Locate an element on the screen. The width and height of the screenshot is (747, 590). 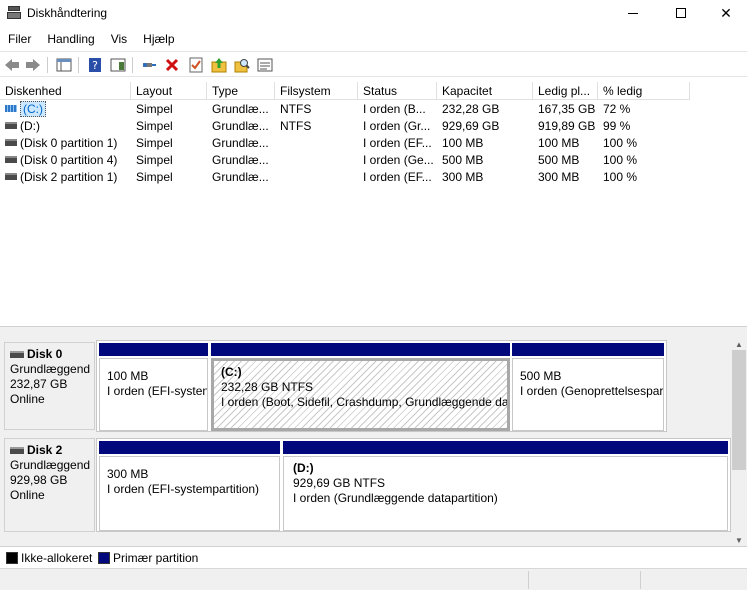
toolbar: ? is located at coordinates (373, 64).